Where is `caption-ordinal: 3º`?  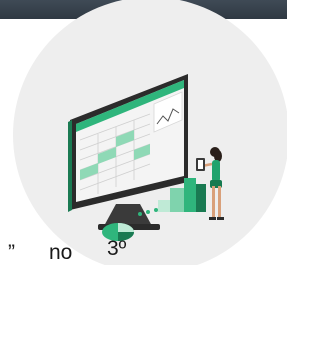
caption-ordinal: 3º is located at coordinates (117, 248).